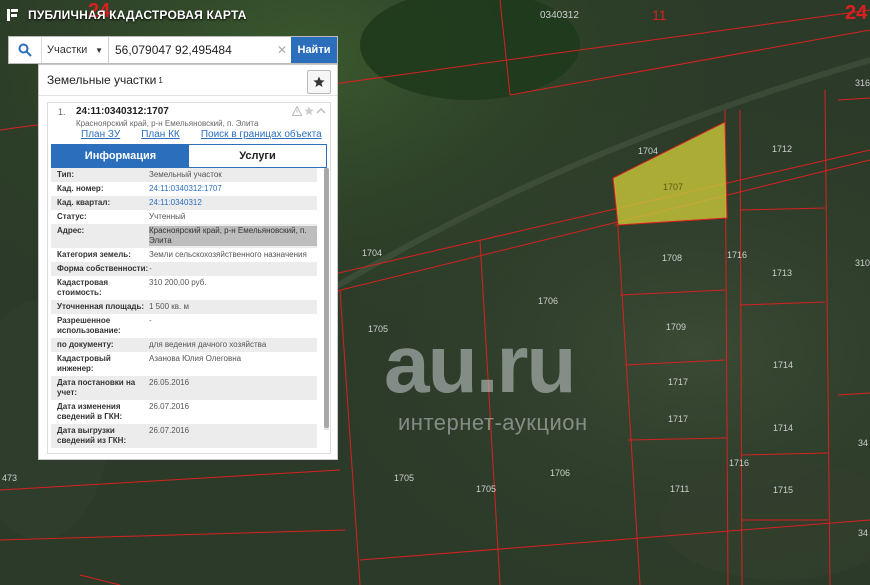 Image resolution: width=870 pixels, height=585 pixels. I want to click on chevron-up-icon, so click(321, 111).